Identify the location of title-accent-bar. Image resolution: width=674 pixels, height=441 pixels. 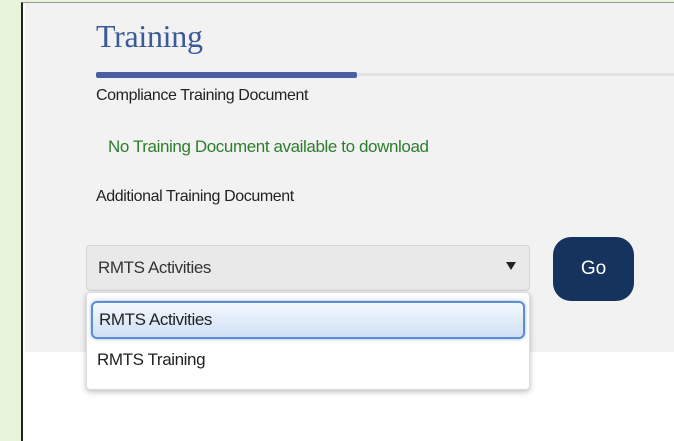
(226, 75).